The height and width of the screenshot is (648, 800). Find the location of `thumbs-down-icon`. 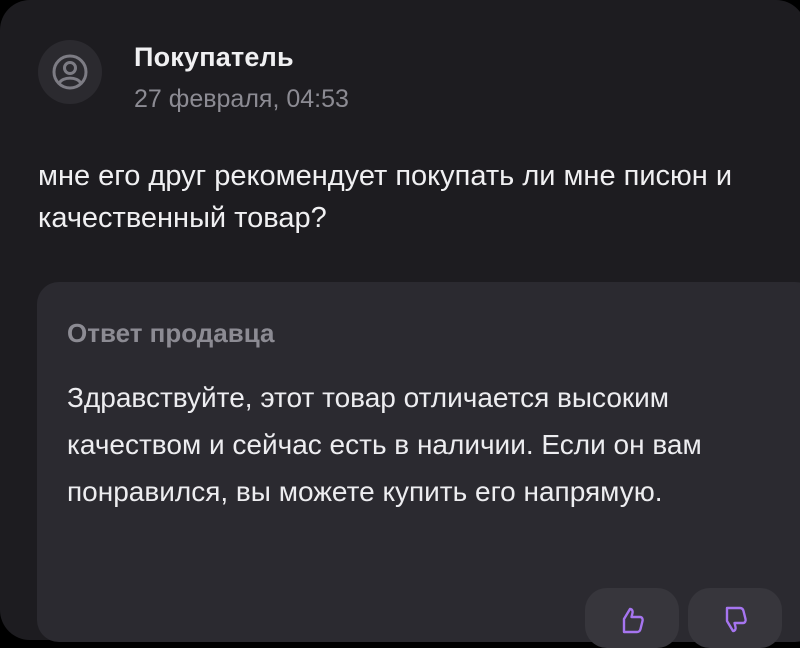

thumbs-down-icon is located at coordinates (736, 619).